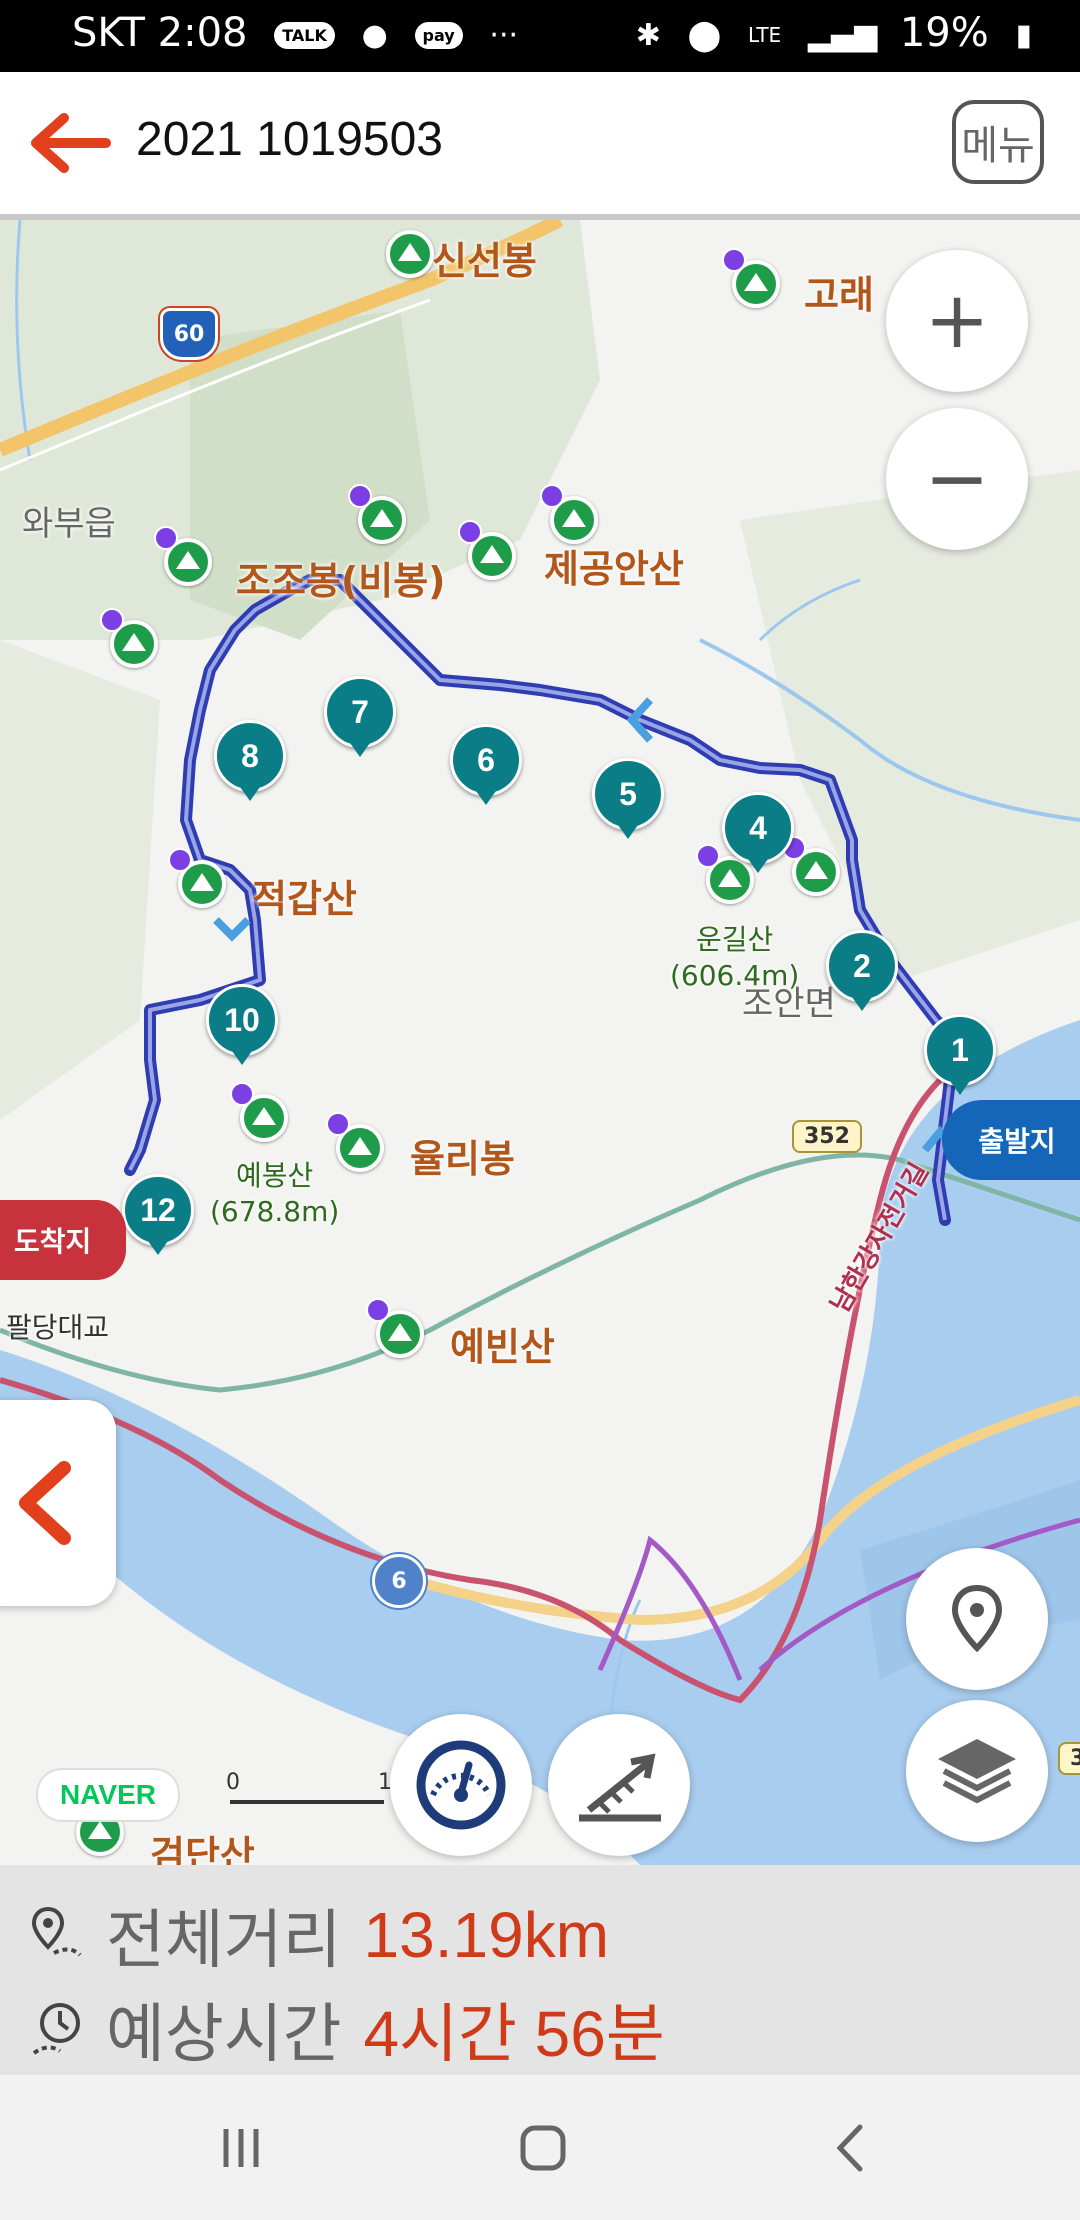 The height and width of the screenshot is (2220, 1080). Describe the element at coordinates (502, 1347) in the screenshot. I see `place-label-yebinsan: 예빈산` at that location.